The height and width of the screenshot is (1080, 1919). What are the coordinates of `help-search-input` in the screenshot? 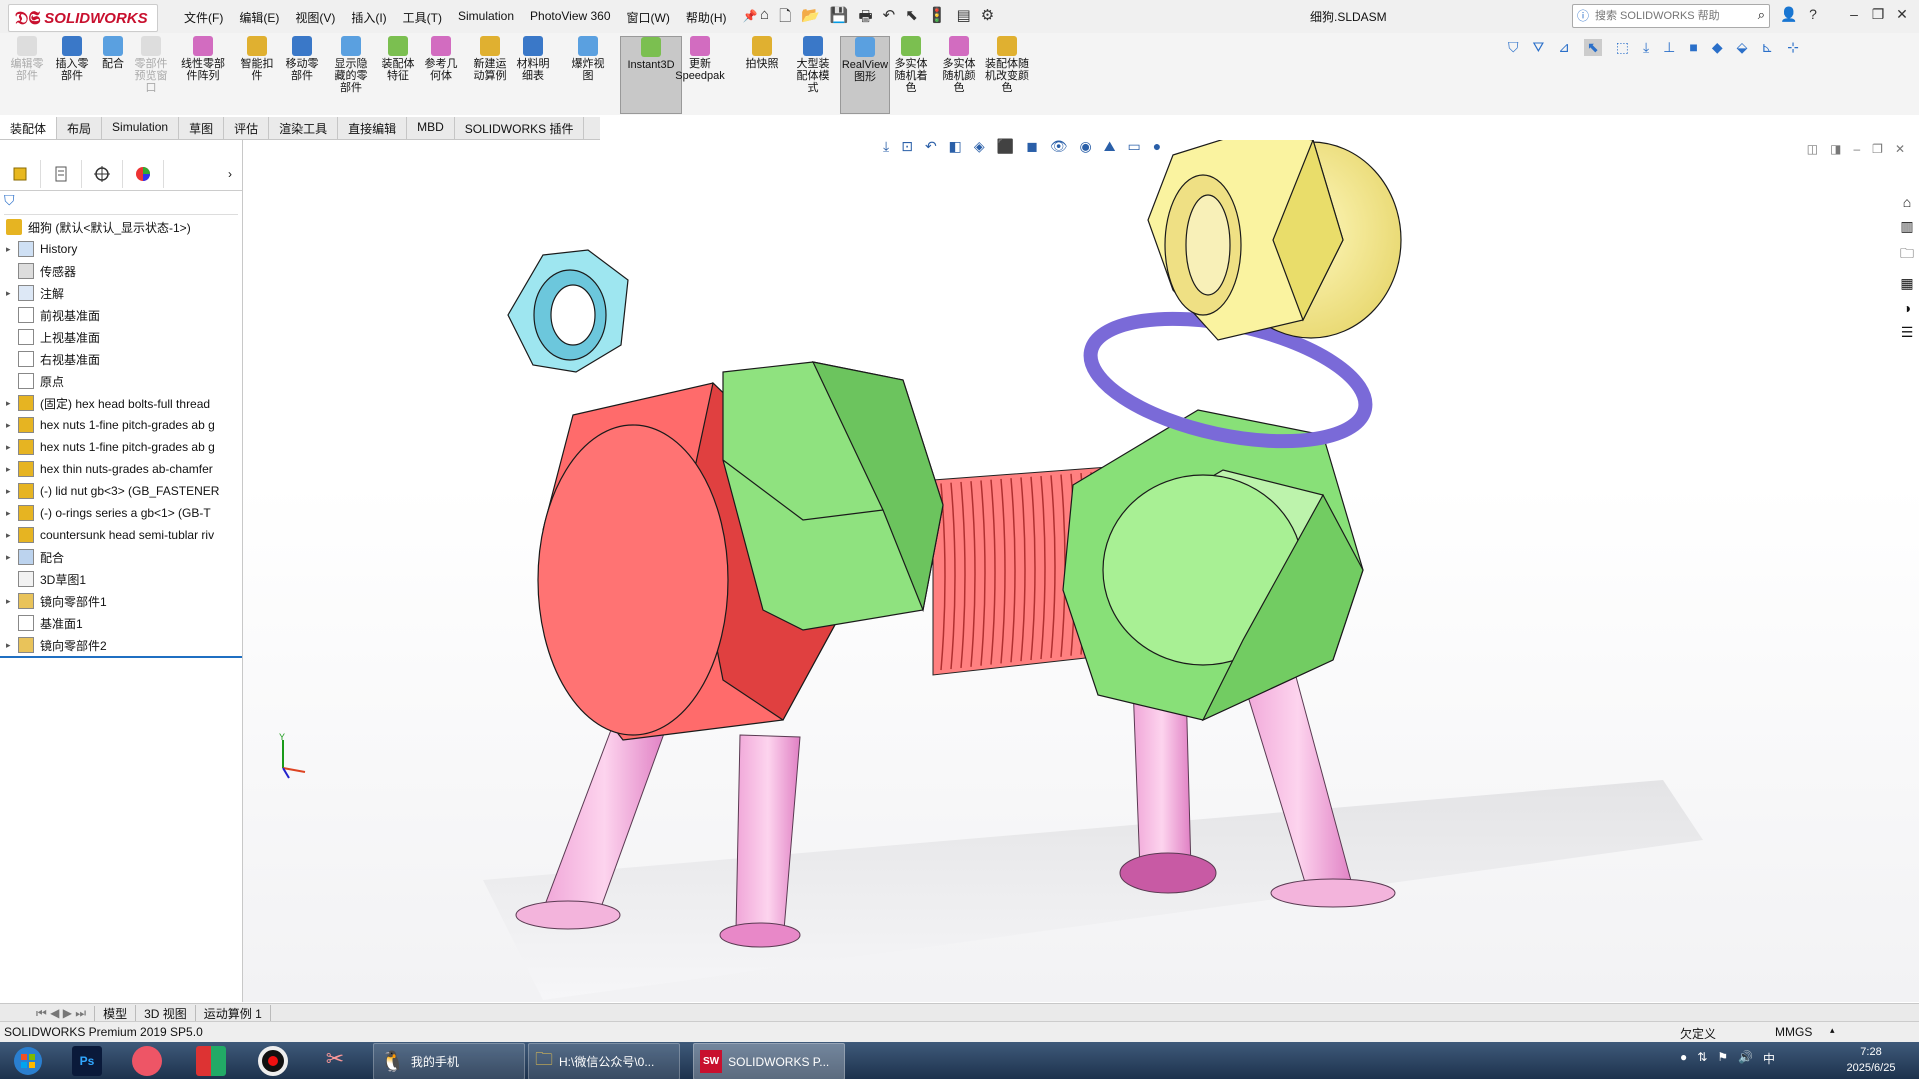 It's located at (1665, 16).